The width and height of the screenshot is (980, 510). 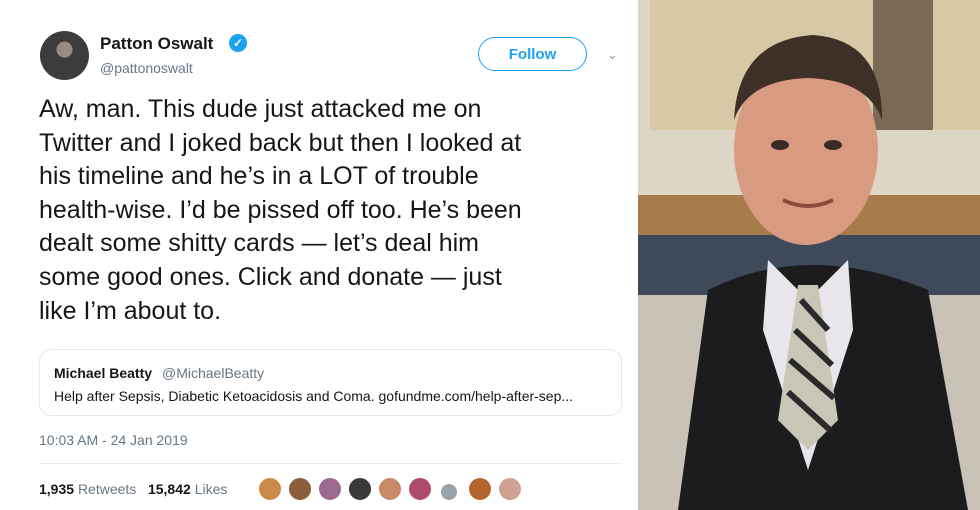 I want to click on tweet-text-line: dealt some shitty cards — let’s deal him, so click(x=259, y=243).